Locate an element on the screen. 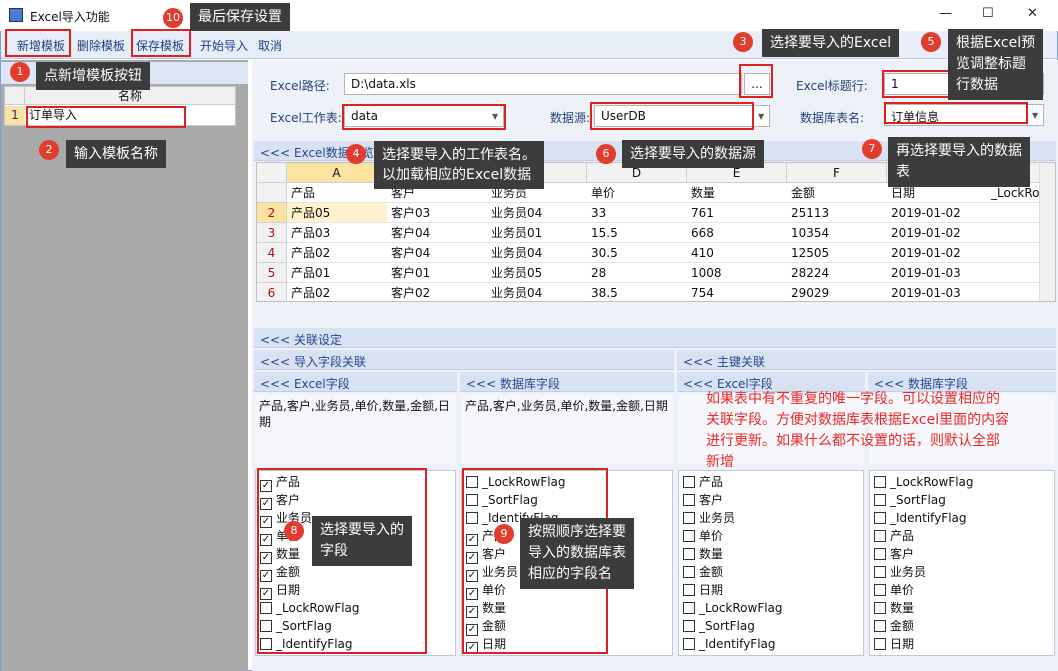 This screenshot has height=671, width=1058. table-cell: 业务员05 is located at coordinates (537, 273).